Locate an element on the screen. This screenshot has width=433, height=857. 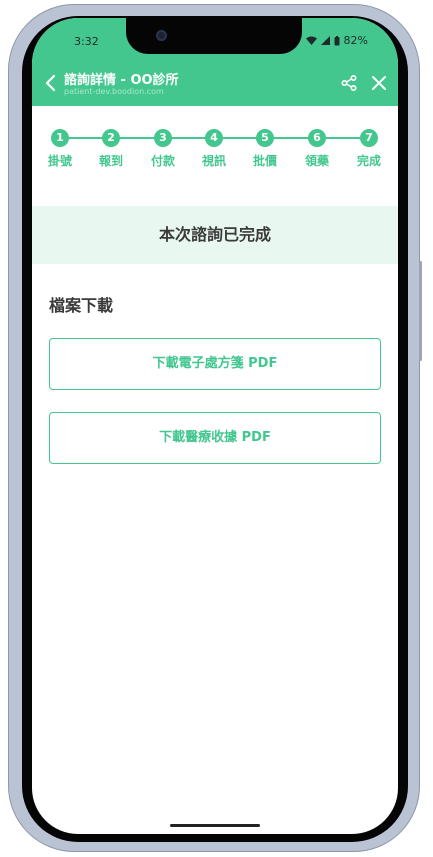
download-prescription-button: 下載電子處方箋 PDF is located at coordinates (215, 364).